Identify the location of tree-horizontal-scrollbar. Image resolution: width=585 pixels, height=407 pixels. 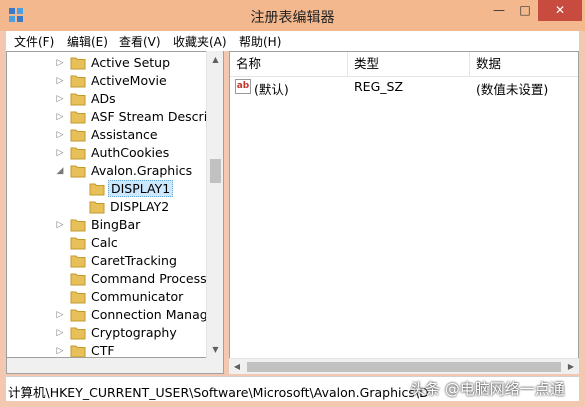
(115, 366).